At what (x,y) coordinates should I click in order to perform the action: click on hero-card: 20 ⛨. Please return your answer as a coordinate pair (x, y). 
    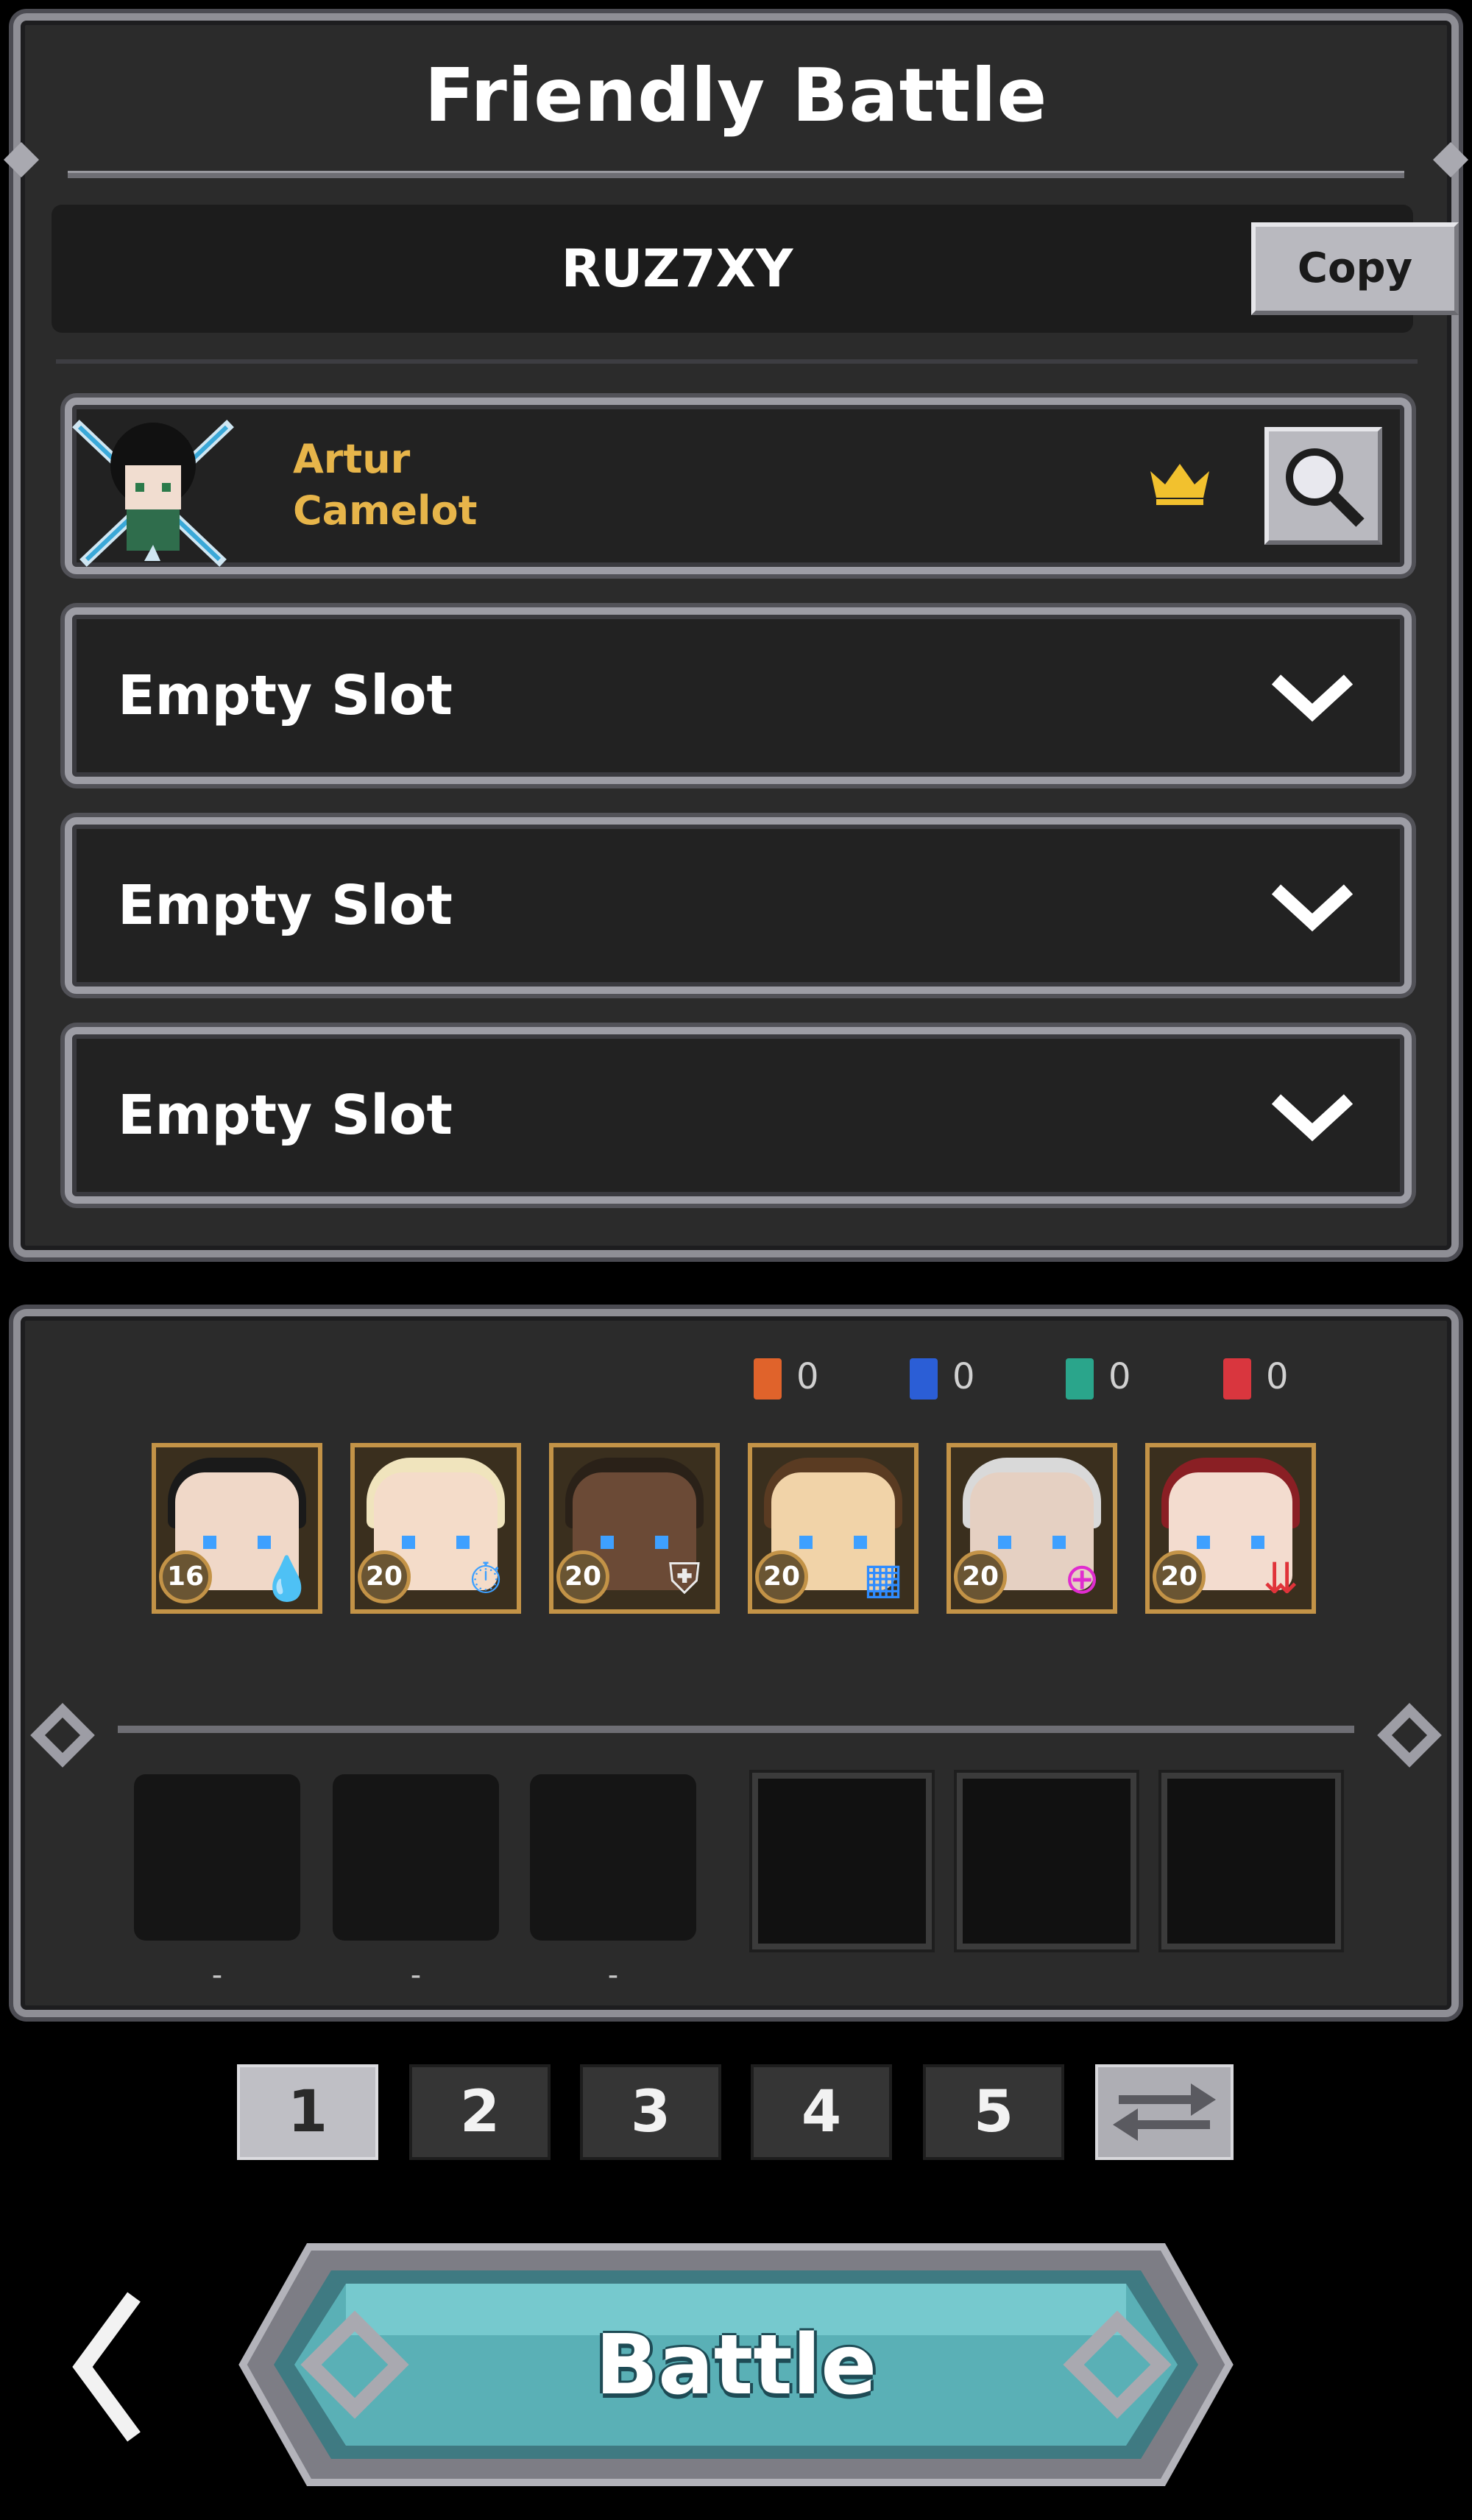
    Looking at the image, I should click on (634, 1528).